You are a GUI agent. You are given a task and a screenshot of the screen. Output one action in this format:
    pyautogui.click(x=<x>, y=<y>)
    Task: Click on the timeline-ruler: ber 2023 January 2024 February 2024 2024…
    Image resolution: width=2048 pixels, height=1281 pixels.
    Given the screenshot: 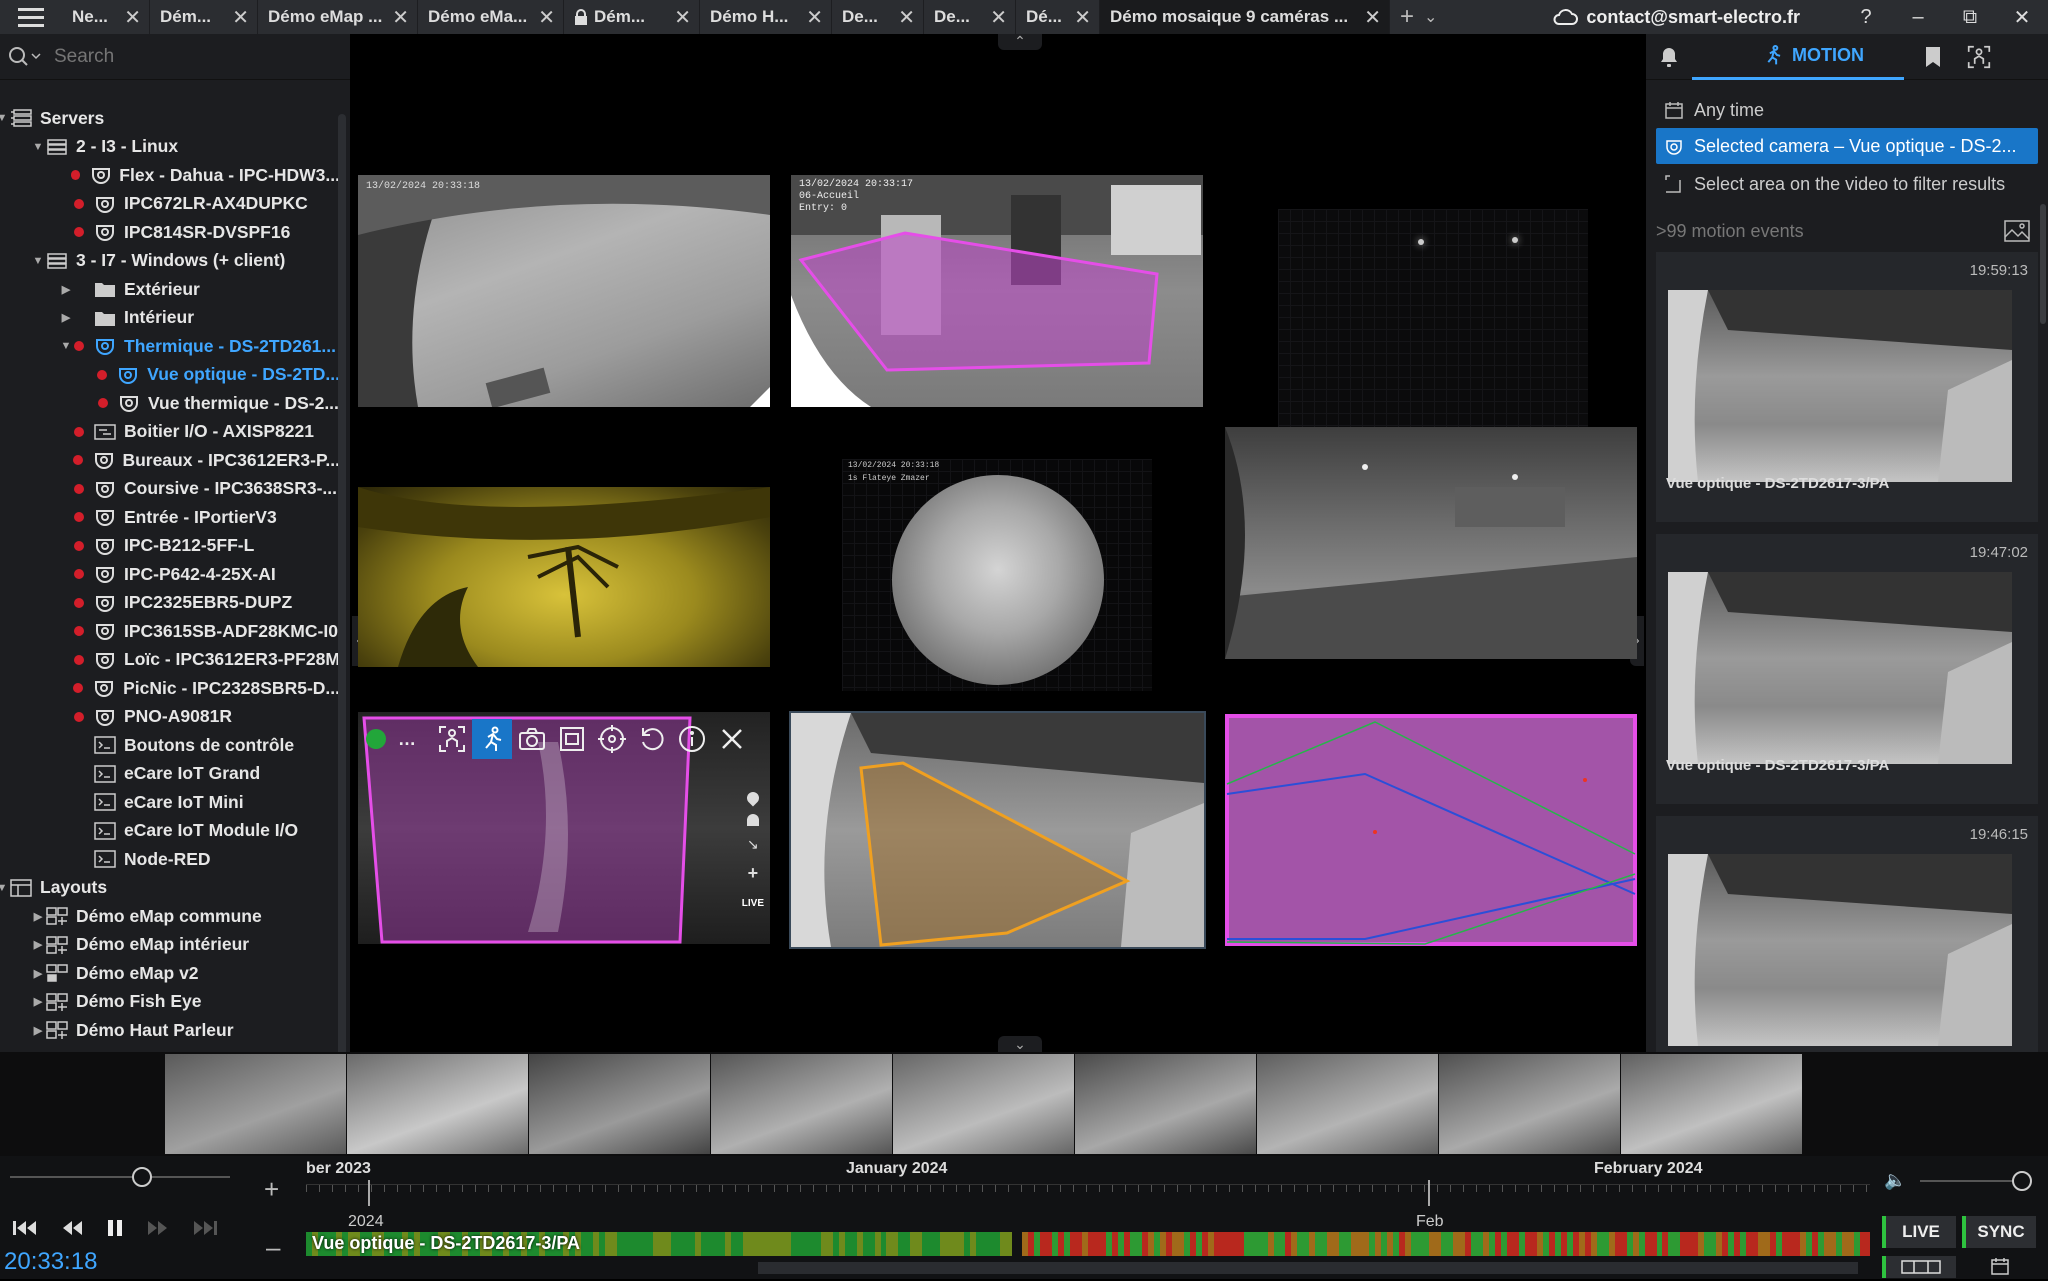 What is the action you would take?
    pyautogui.click(x=1088, y=1217)
    